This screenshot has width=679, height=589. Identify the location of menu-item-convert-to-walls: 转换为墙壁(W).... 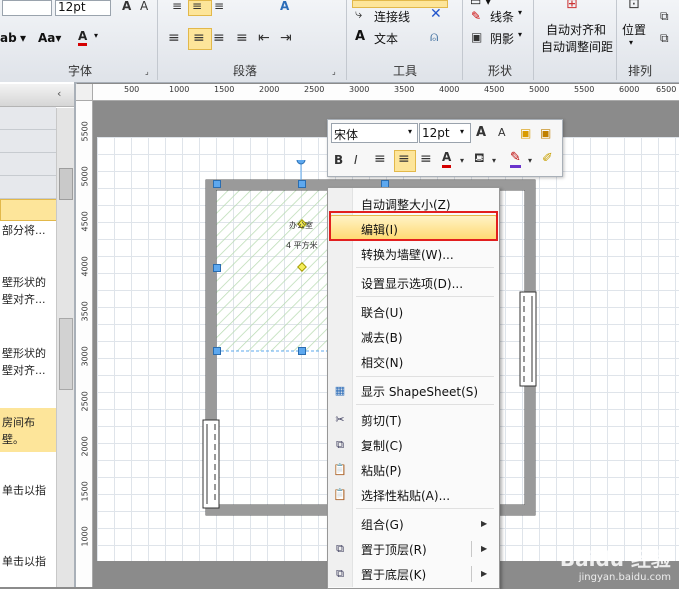
(407, 254).